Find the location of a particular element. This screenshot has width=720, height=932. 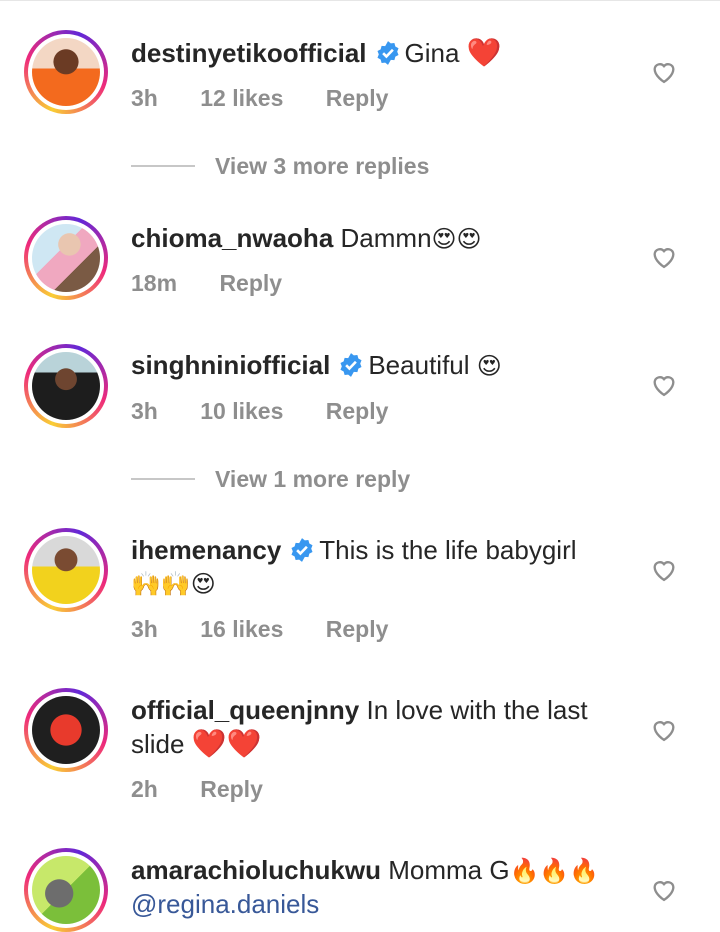

comment-text: This is the life babygirl is located at coordinates (448, 550).